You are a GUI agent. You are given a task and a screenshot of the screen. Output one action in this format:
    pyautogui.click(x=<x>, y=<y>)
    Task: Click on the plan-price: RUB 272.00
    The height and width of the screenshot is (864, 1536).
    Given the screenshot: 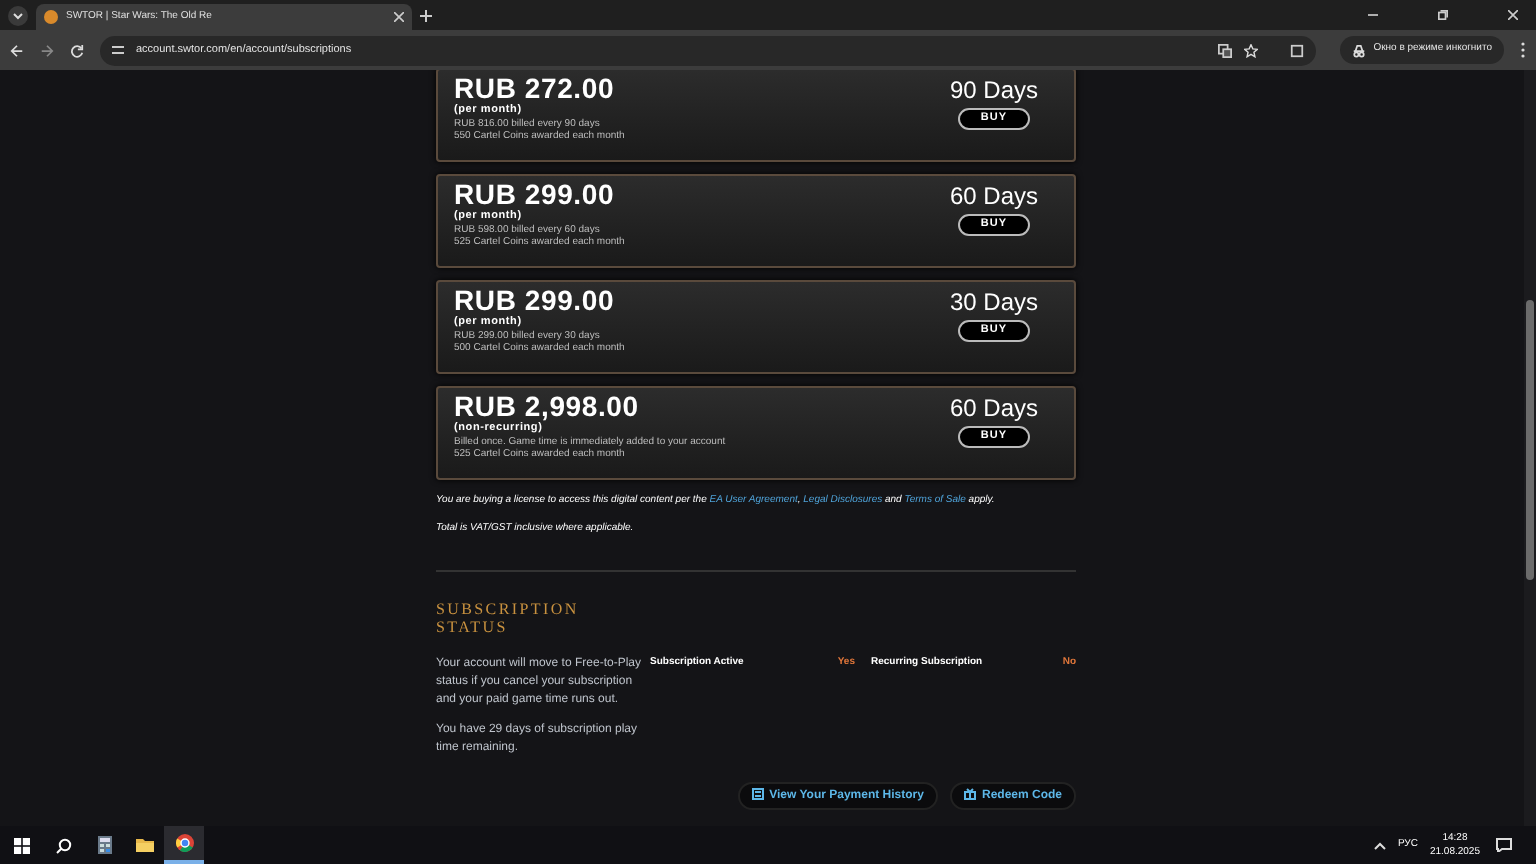 What is the action you would take?
    pyautogui.click(x=535, y=89)
    